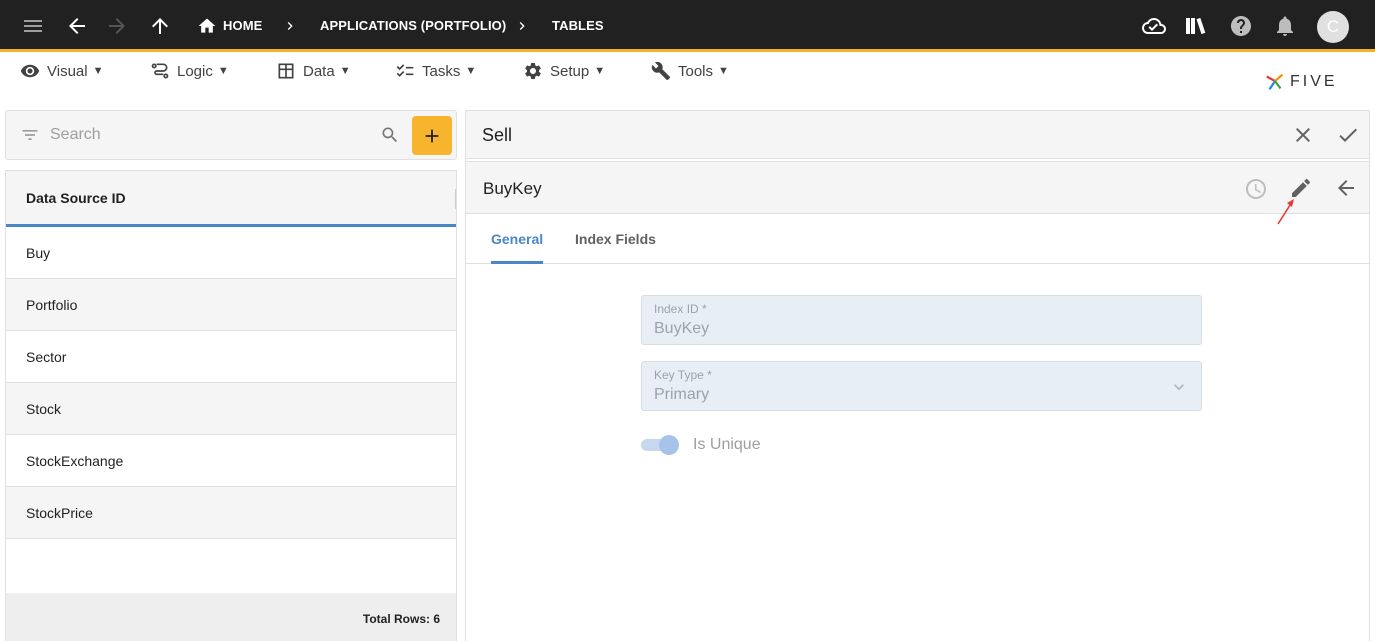  I want to click on logic-icon, so click(160, 71).